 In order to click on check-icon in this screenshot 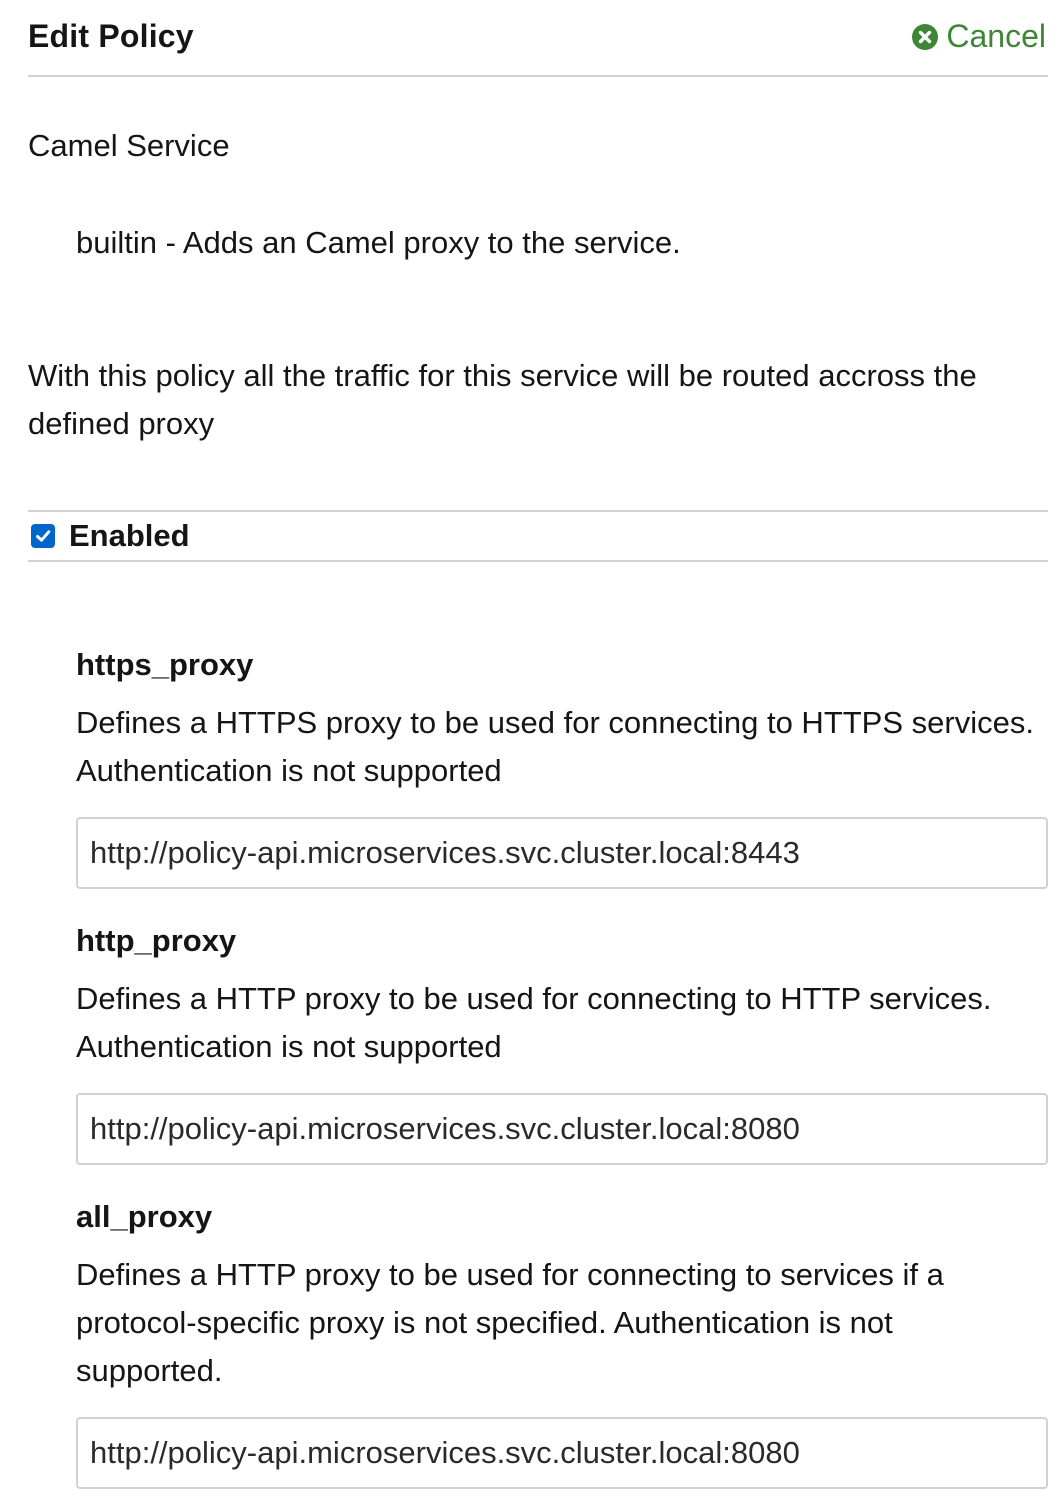, I will do `click(43, 536)`.